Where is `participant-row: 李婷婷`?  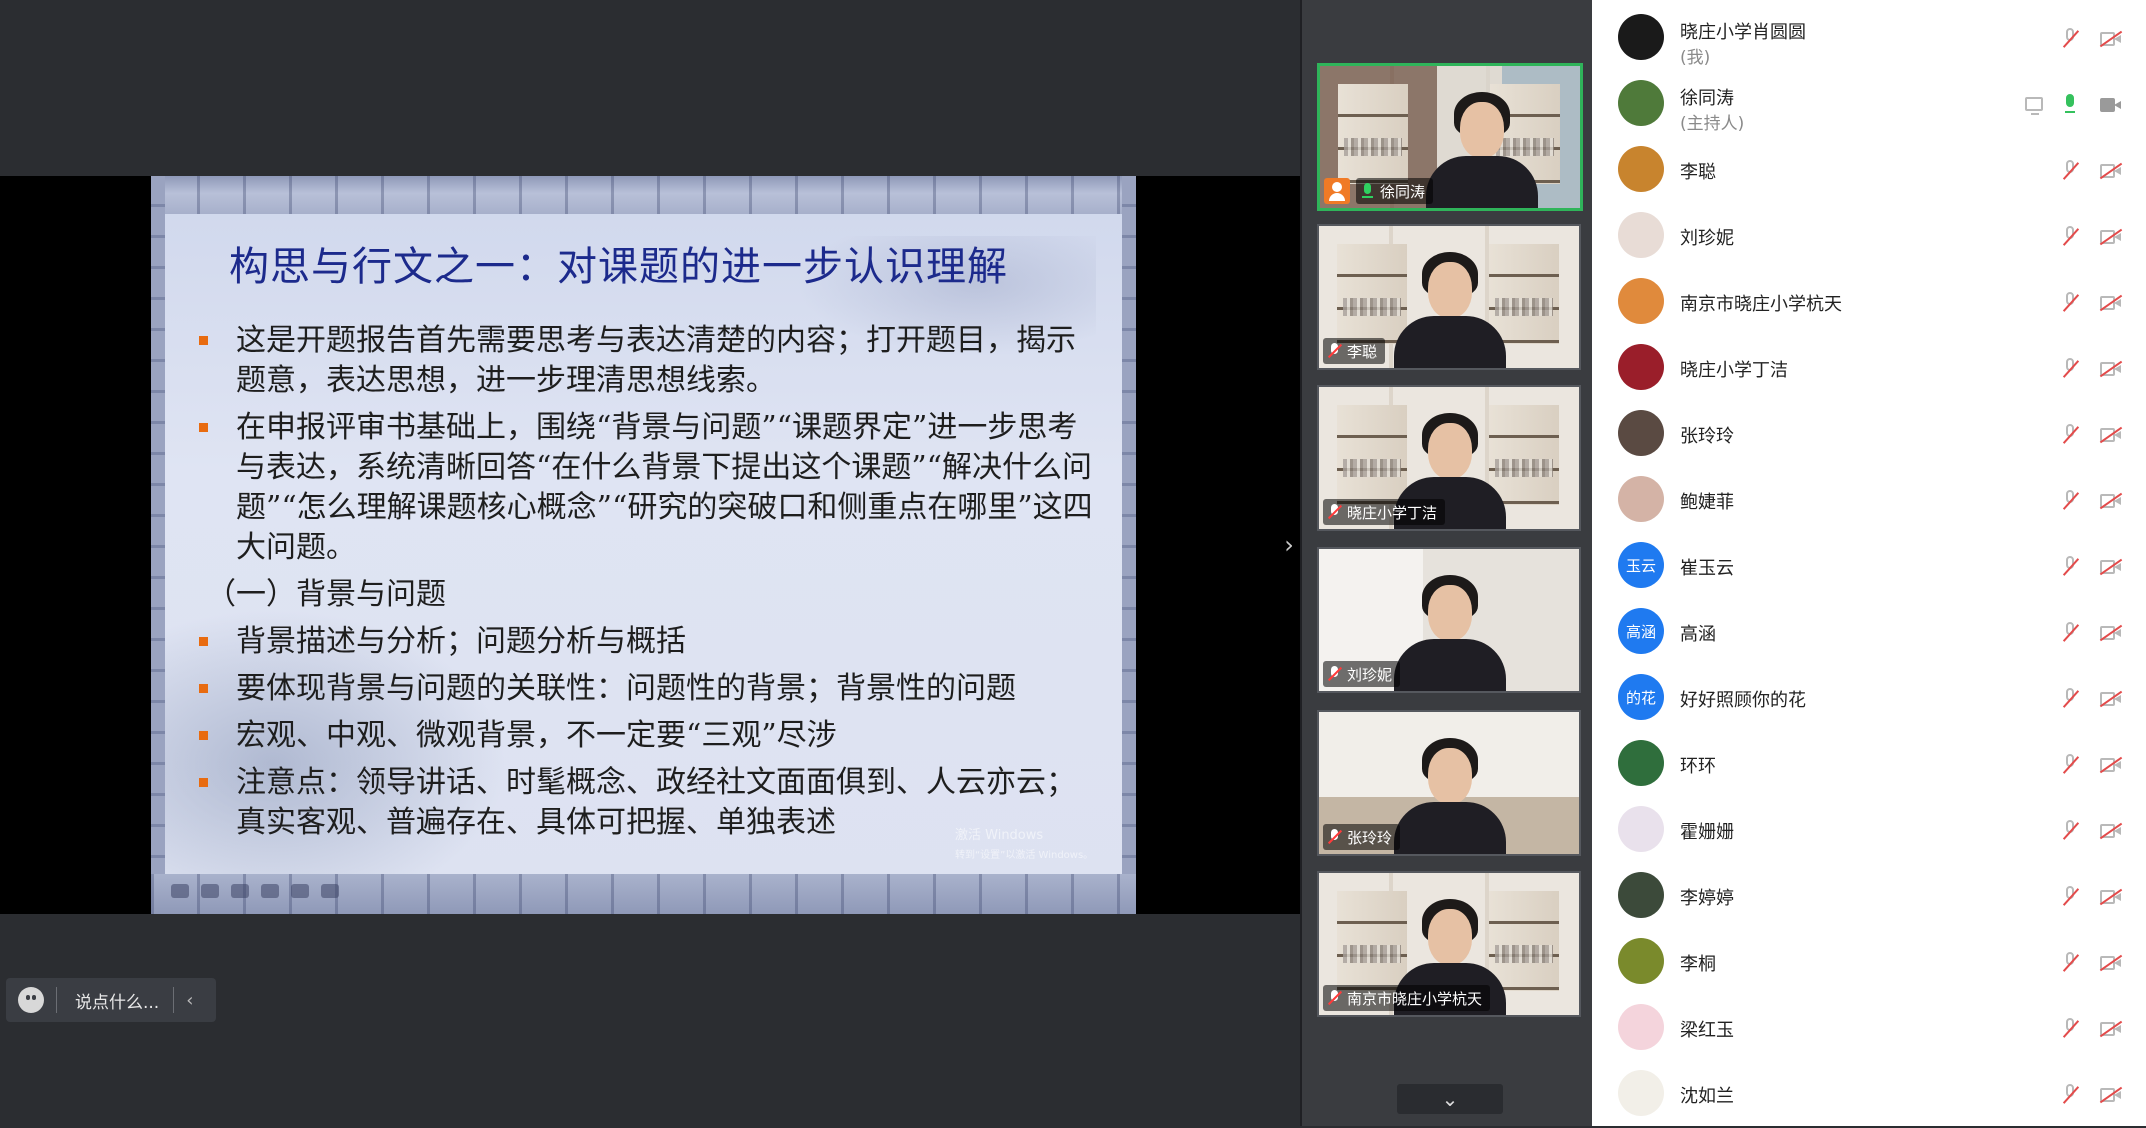
participant-row: 李婷婷 is located at coordinates (1869, 897).